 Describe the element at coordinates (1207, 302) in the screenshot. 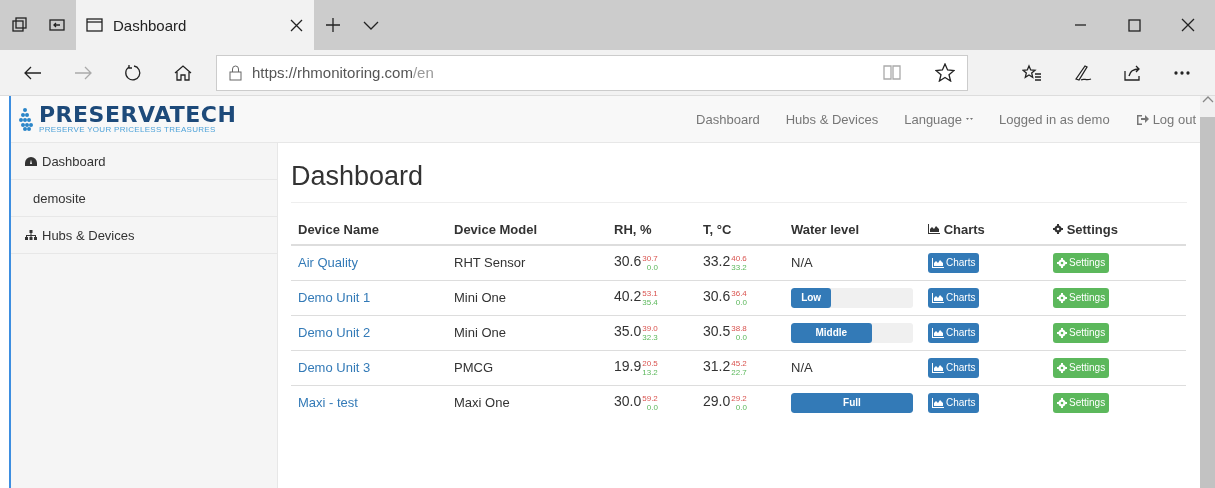

I see `scrollbar-thumb` at that location.